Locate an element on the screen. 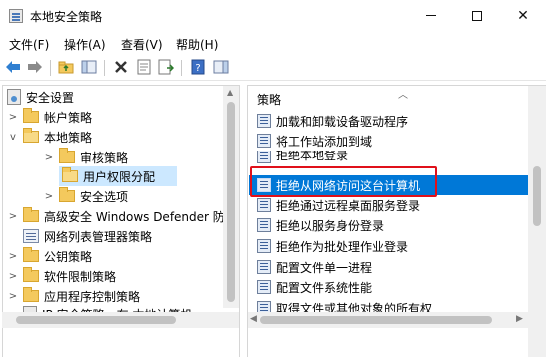 Image resolution: width=546 pixels, height=357 pixels. chevron-down-icon: v is located at coordinates (13, 137).